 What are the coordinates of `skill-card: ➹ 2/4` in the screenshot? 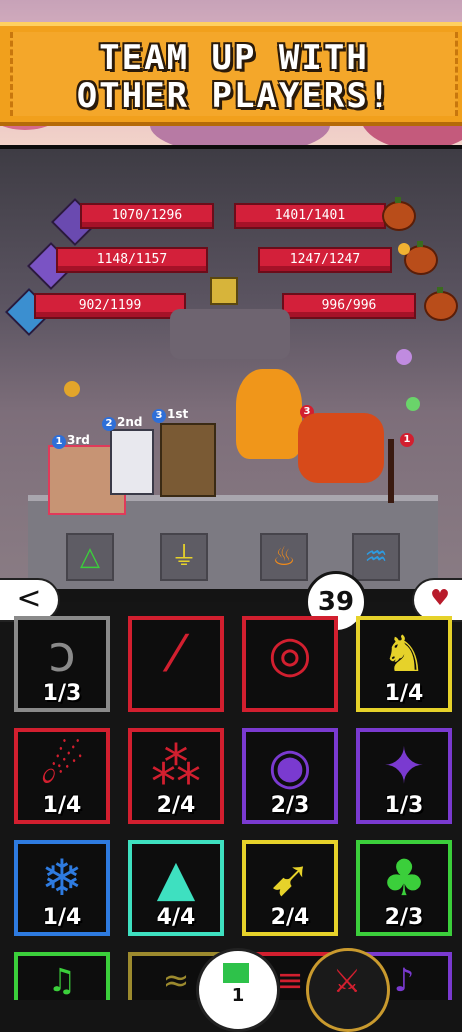 It's located at (290, 888).